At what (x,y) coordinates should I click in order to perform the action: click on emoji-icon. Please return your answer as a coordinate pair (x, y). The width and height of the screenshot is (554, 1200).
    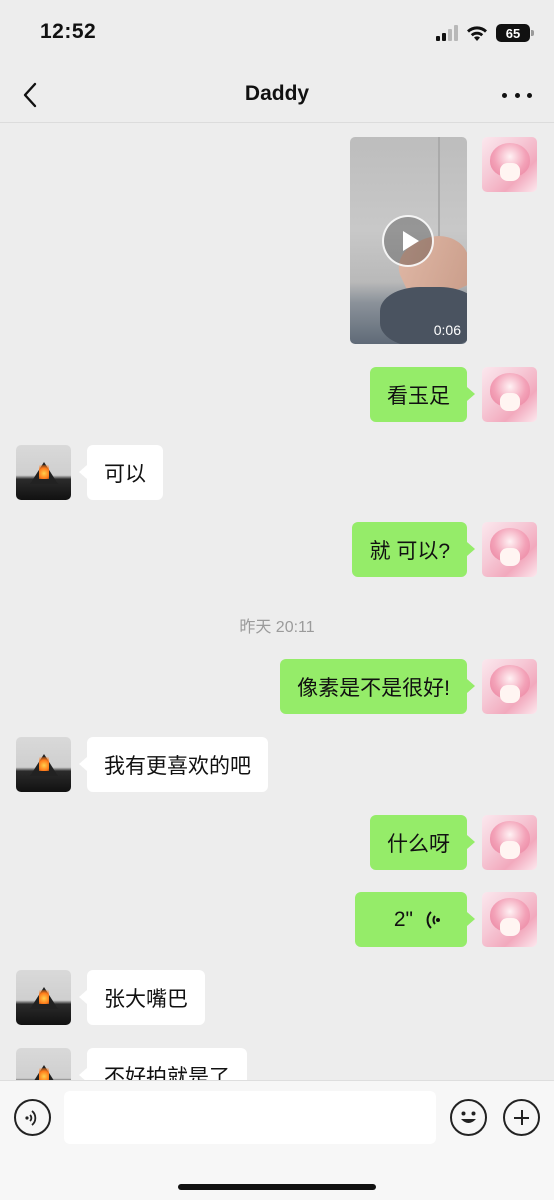
    Looking at the image, I should click on (468, 1117).